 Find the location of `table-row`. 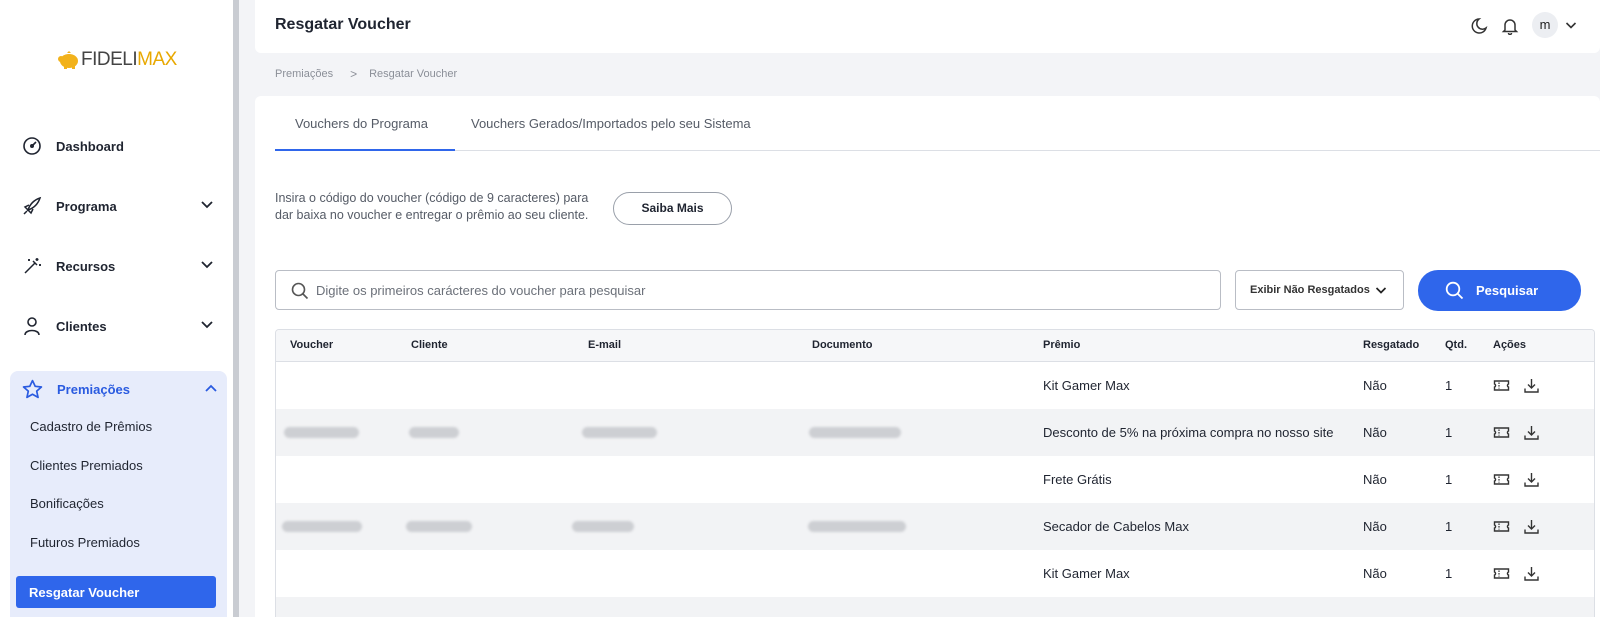

table-row is located at coordinates (935, 607).